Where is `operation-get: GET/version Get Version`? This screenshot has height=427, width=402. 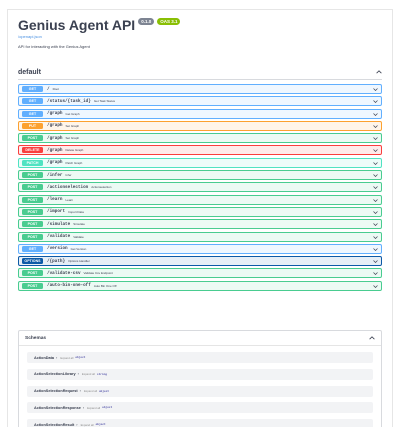
operation-get: GET/version Get Version is located at coordinates (200, 248).